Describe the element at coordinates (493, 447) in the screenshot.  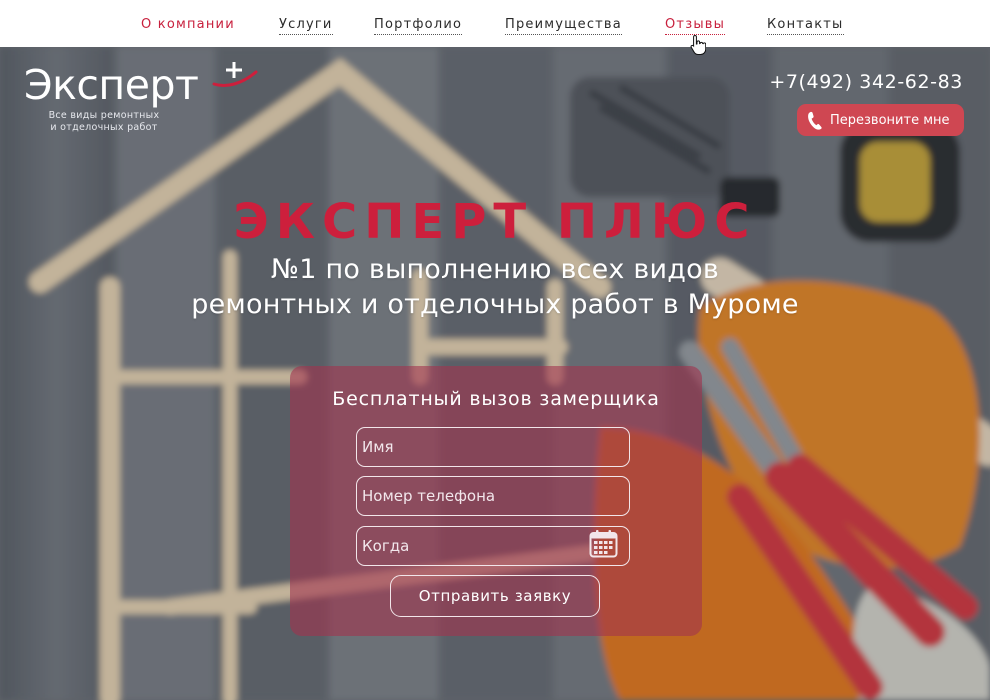
I see `name-input` at that location.